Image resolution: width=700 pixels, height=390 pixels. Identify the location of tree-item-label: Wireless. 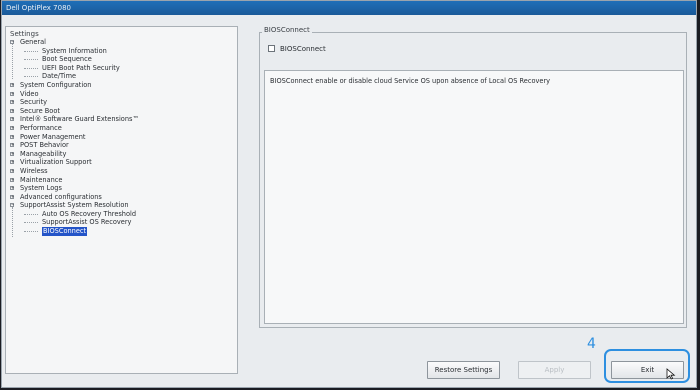
(34, 171).